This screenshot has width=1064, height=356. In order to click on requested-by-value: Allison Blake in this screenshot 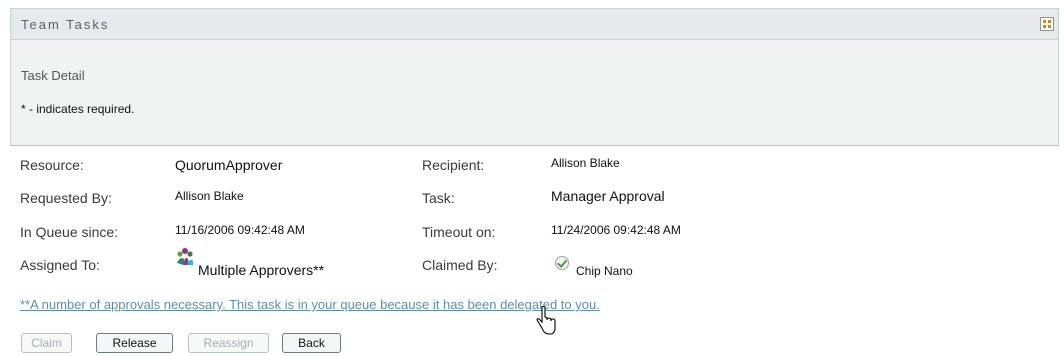, I will do `click(209, 196)`.